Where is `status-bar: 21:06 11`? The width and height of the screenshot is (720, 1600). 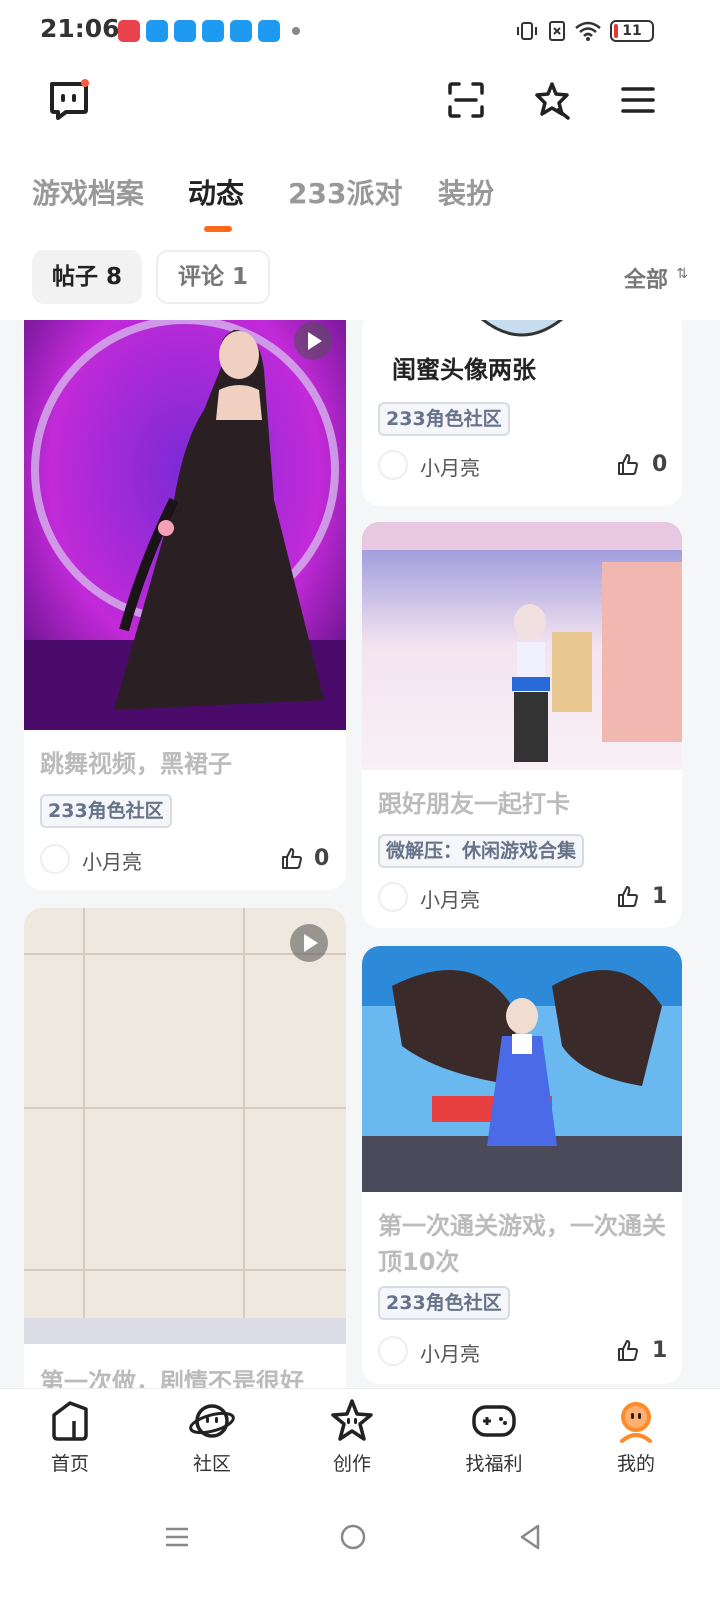
status-bar: 21:06 11 is located at coordinates (360, 31).